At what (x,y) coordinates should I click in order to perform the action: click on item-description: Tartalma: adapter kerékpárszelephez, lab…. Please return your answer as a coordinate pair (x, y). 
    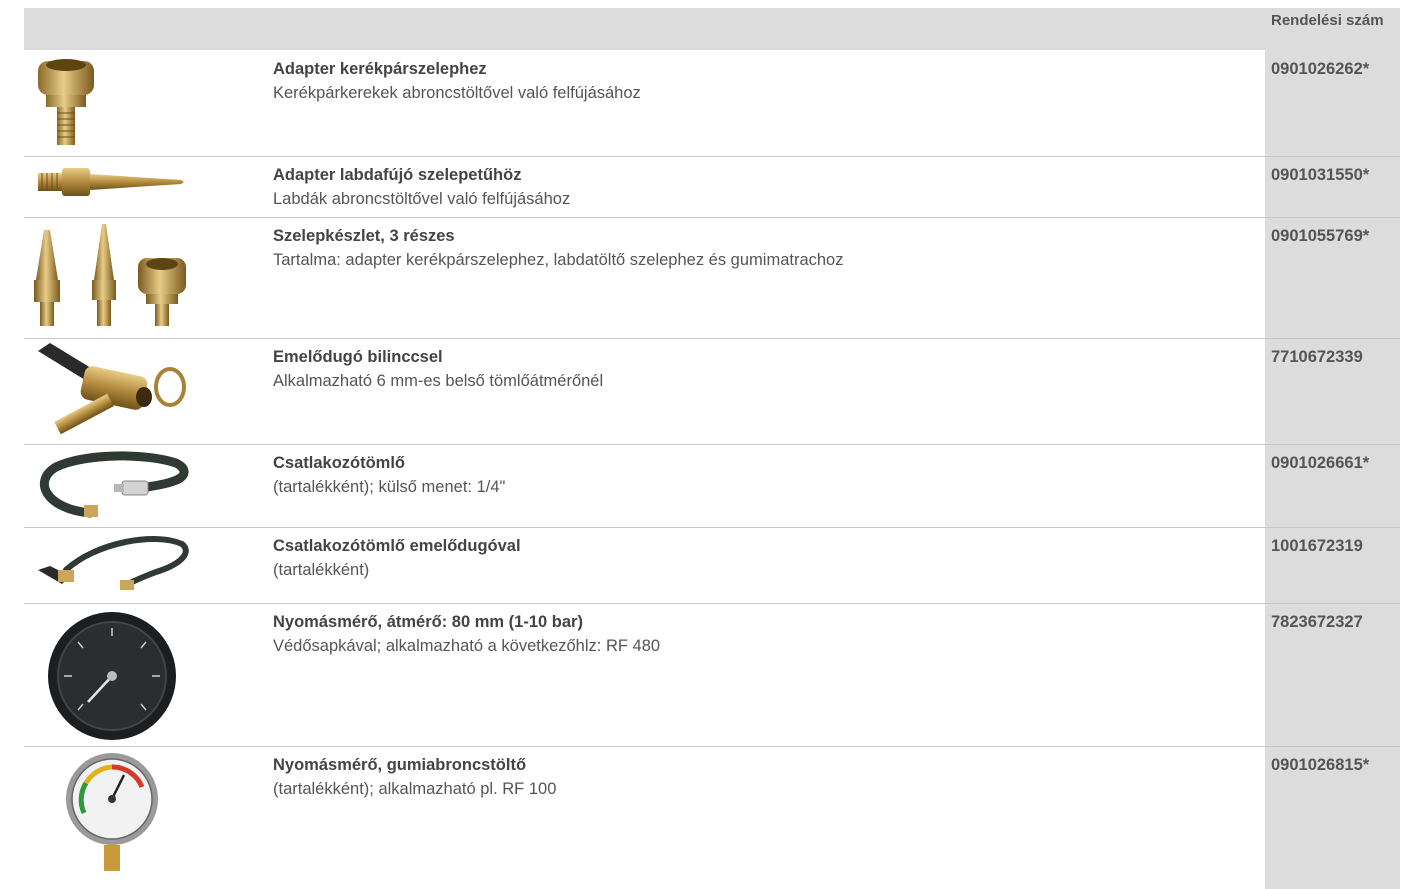
    Looking at the image, I should click on (558, 260).